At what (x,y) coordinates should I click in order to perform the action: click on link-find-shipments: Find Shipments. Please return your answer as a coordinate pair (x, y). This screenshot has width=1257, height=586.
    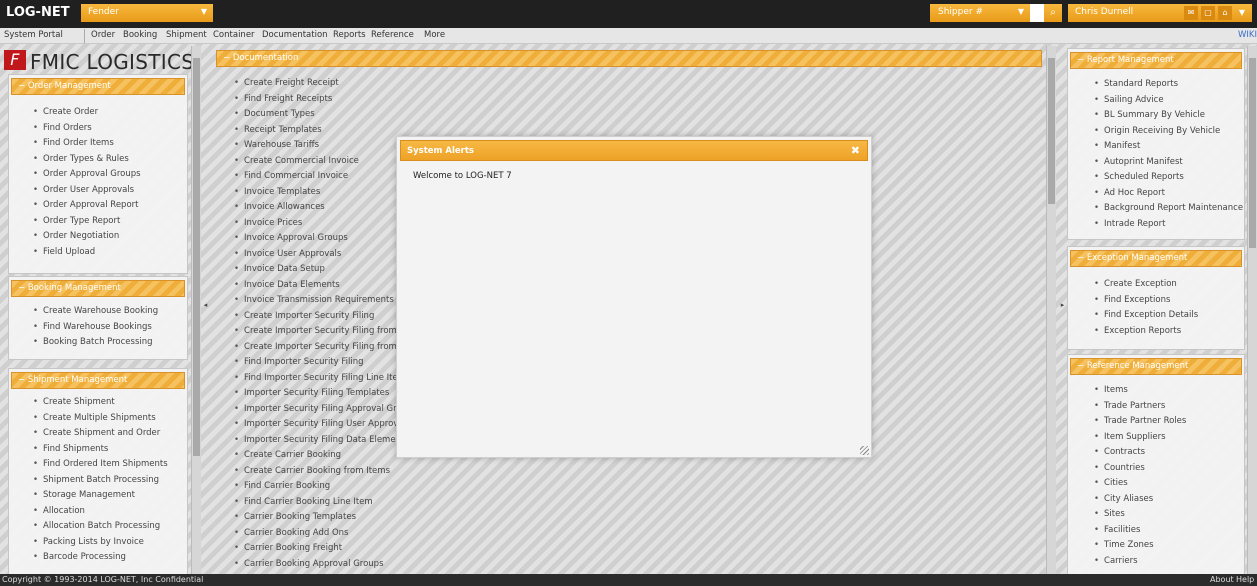
    Looking at the image, I should click on (100, 452).